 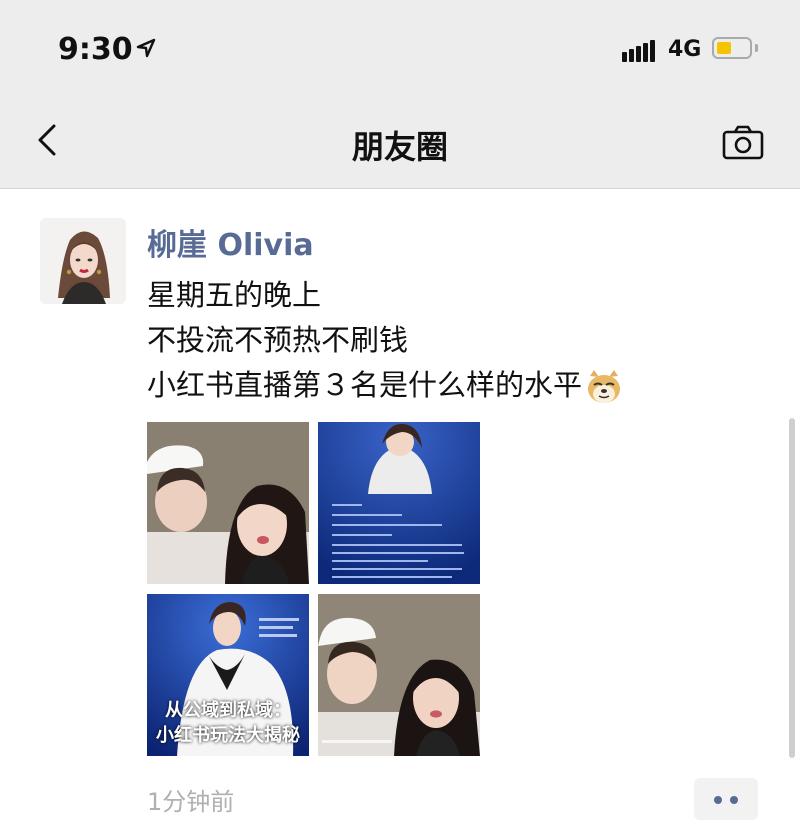 What do you see at coordinates (385, 385) in the screenshot?
I see `post-line-3: 小红书直播第３名是什么样的水平` at bounding box center [385, 385].